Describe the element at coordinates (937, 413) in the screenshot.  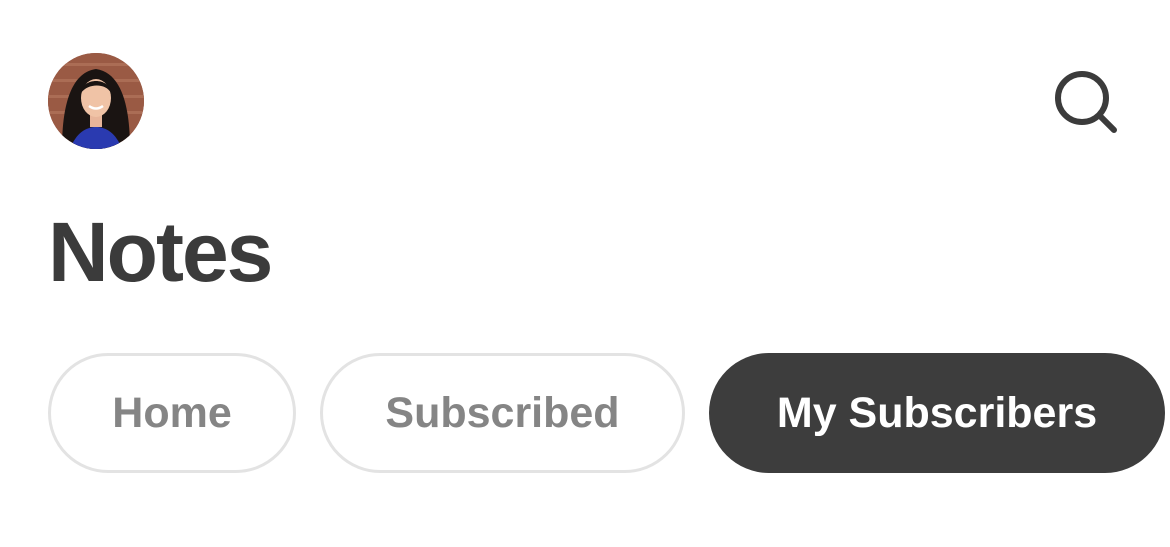
I see `tab-my-subscribers: My Subscribers` at that location.